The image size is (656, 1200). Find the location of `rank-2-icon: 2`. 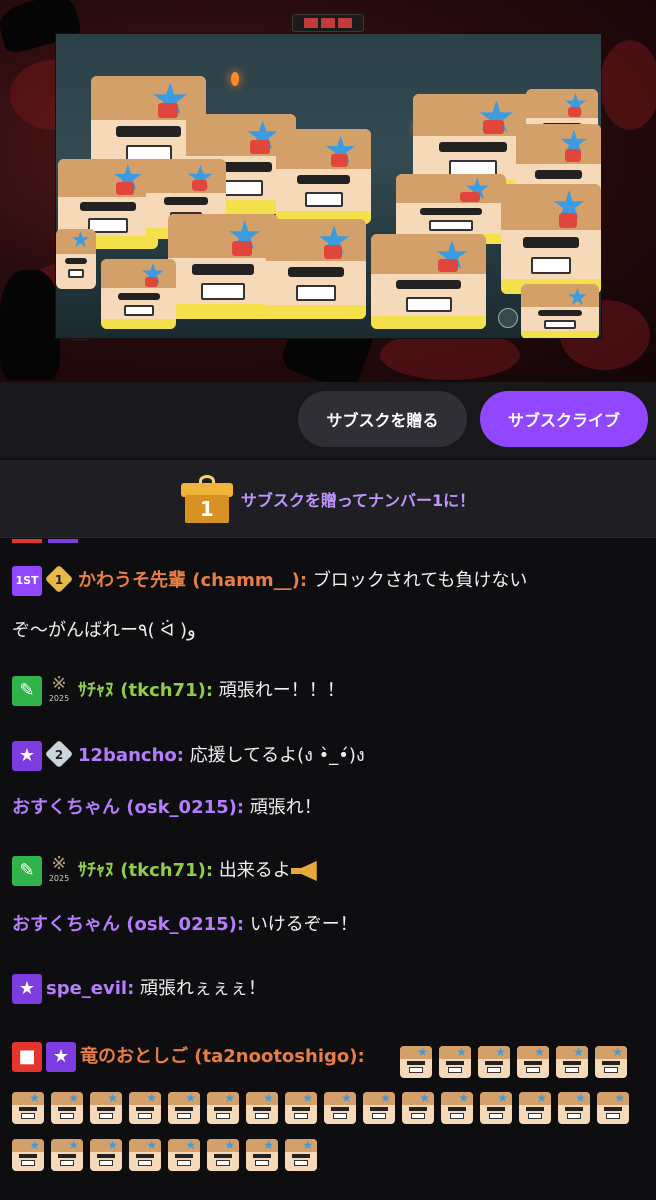

rank-2-icon: 2 is located at coordinates (59, 755).